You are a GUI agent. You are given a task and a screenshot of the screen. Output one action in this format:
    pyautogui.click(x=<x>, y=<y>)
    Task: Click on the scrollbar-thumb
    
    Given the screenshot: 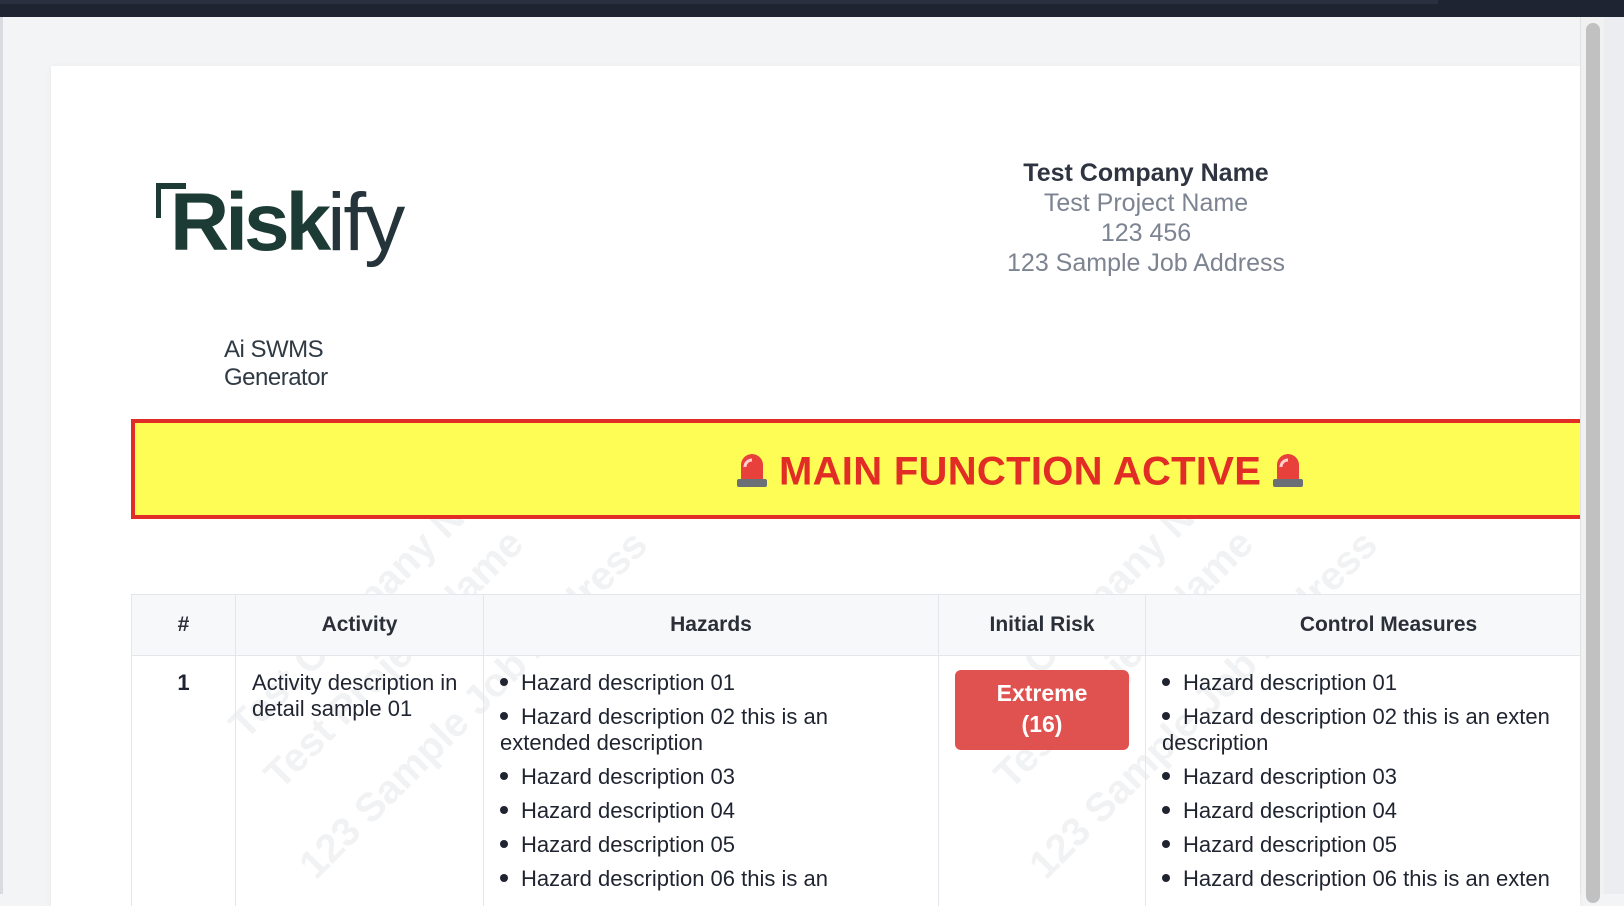 What is the action you would take?
    pyautogui.click(x=1593, y=463)
    